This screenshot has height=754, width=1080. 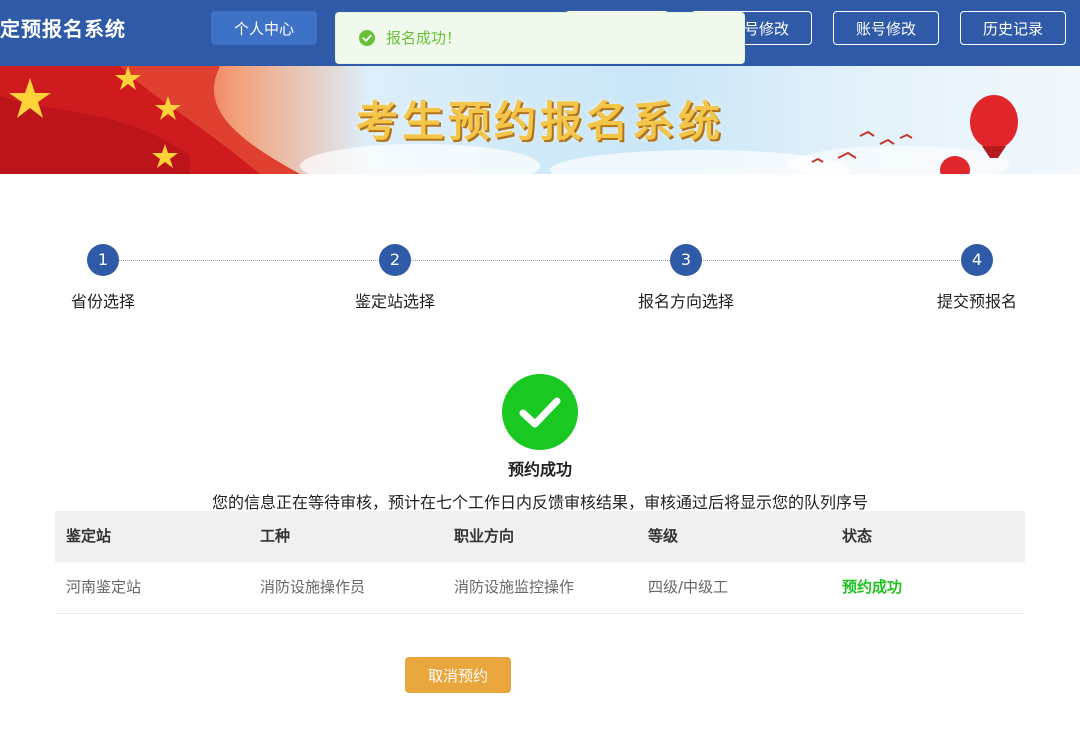 What do you see at coordinates (548, 260) in the screenshot?
I see `steps-connector-line` at bounding box center [548, 260].